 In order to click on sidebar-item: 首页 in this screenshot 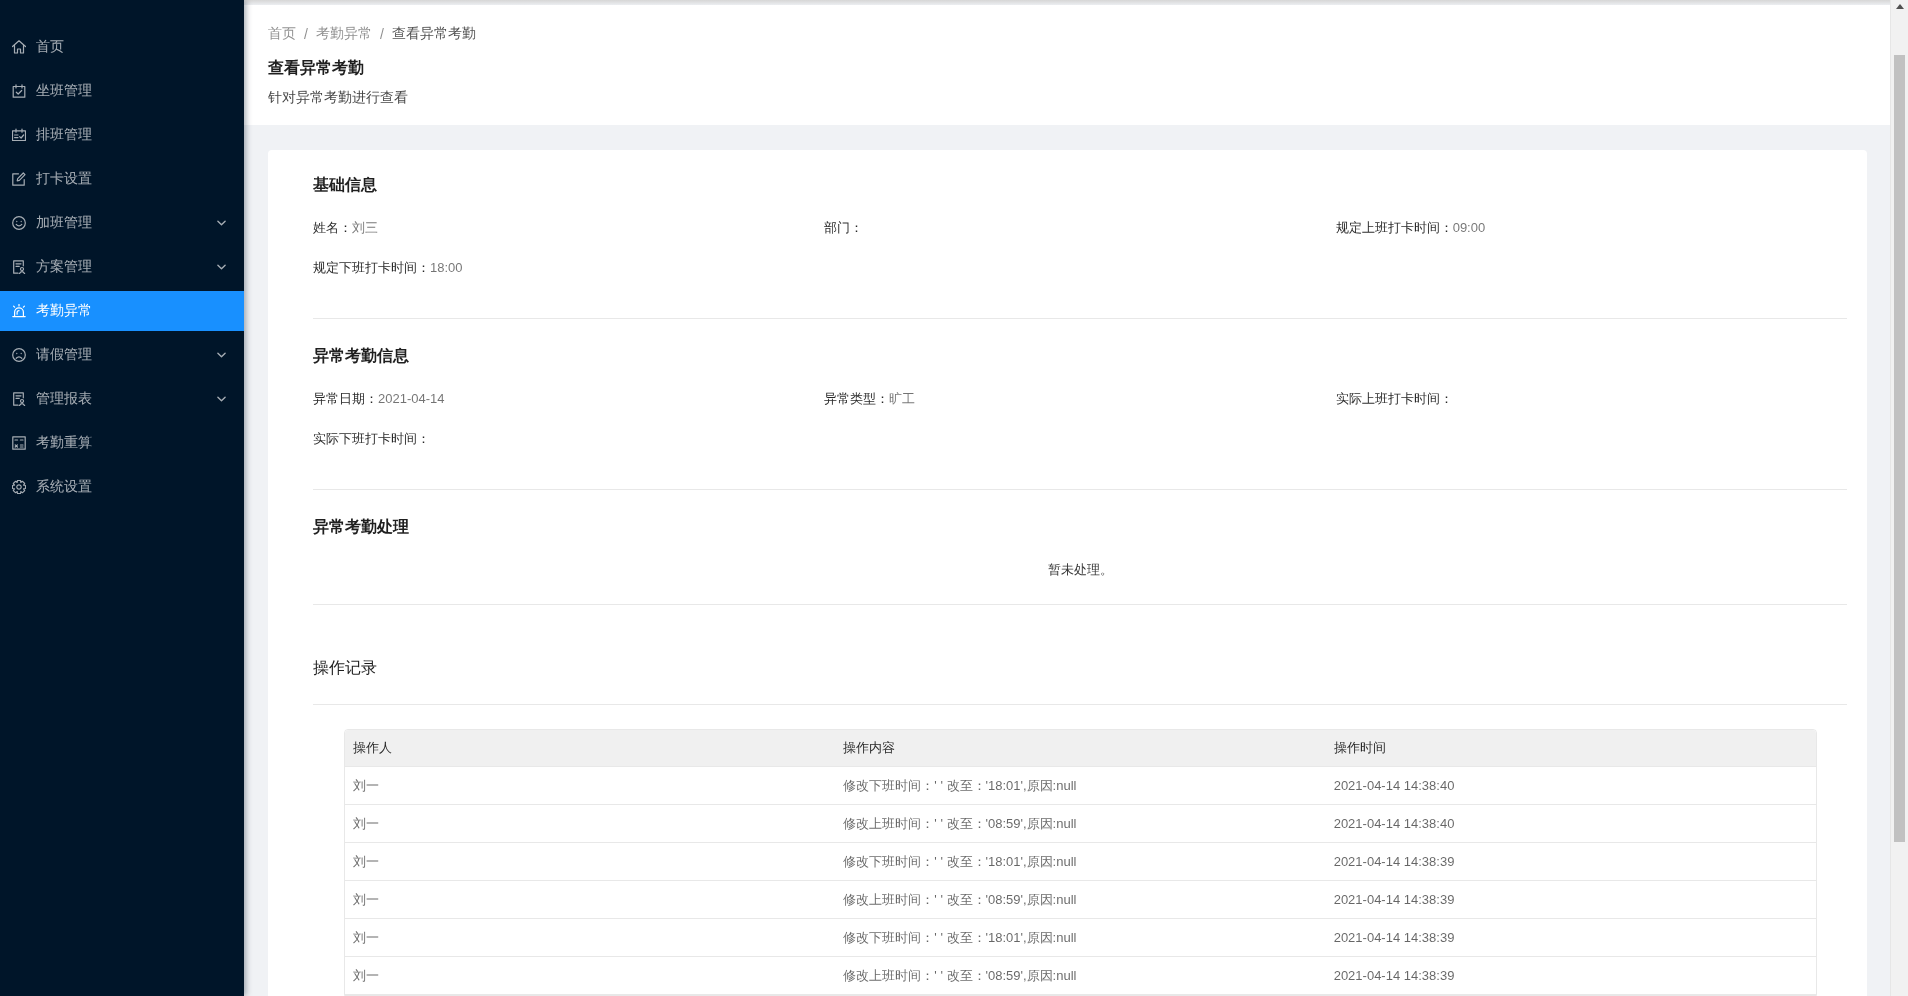, I will do `click(122, 47)`.